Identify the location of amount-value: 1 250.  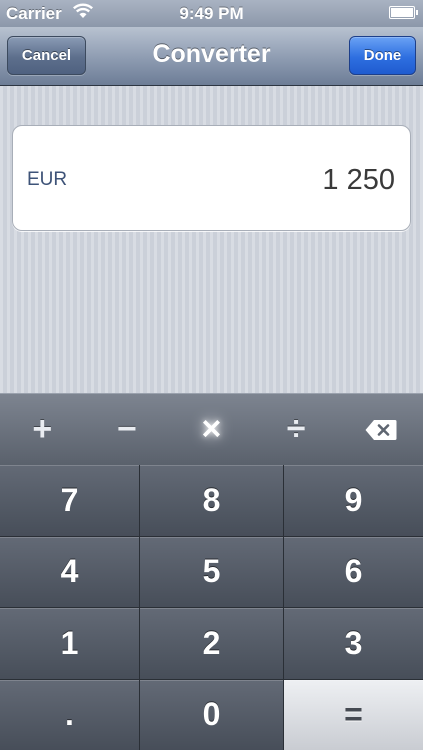
(358, 180).